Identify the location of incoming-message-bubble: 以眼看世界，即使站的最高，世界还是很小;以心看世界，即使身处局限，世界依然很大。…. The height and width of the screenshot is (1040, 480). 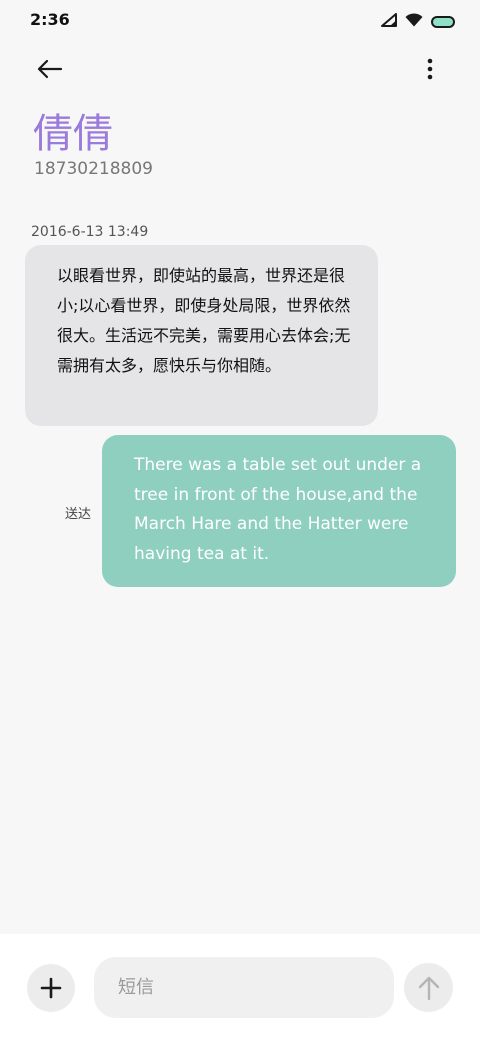
(201, 335).